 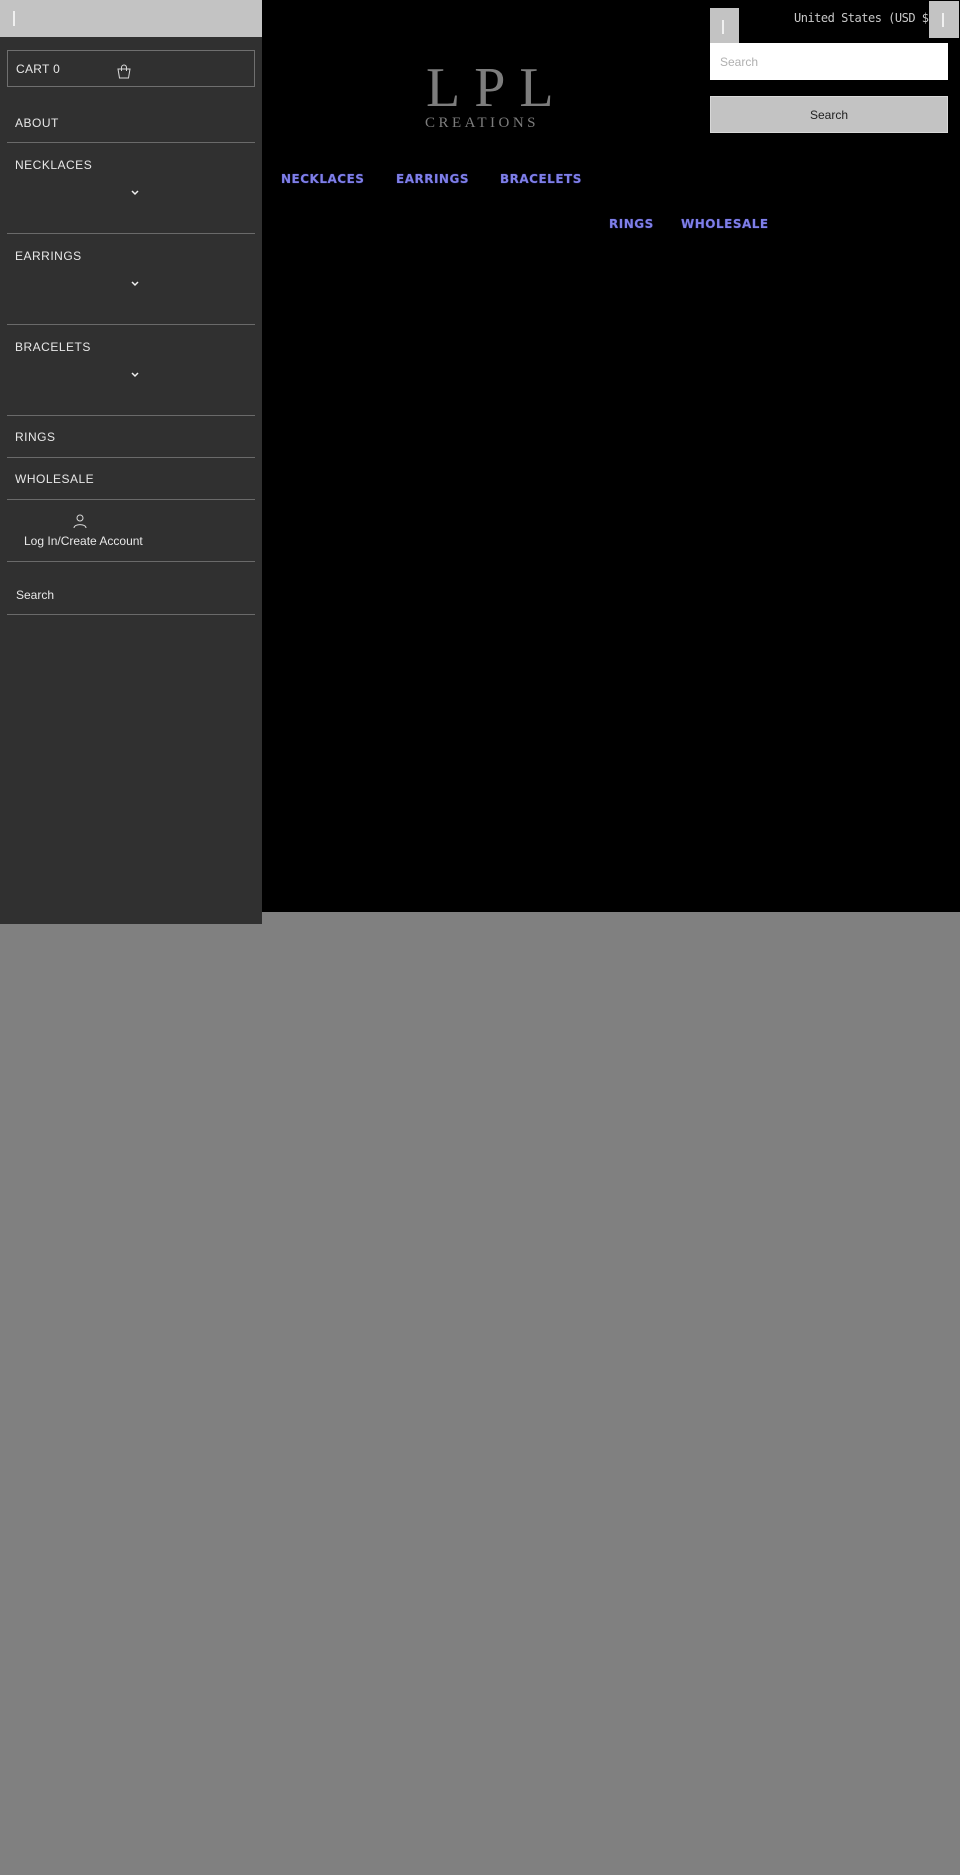 What do you see at coordinates (54, 165) in the screenshot?
I see `sidebar-item-label: NECKLACES` at bounding box center [54, 165].